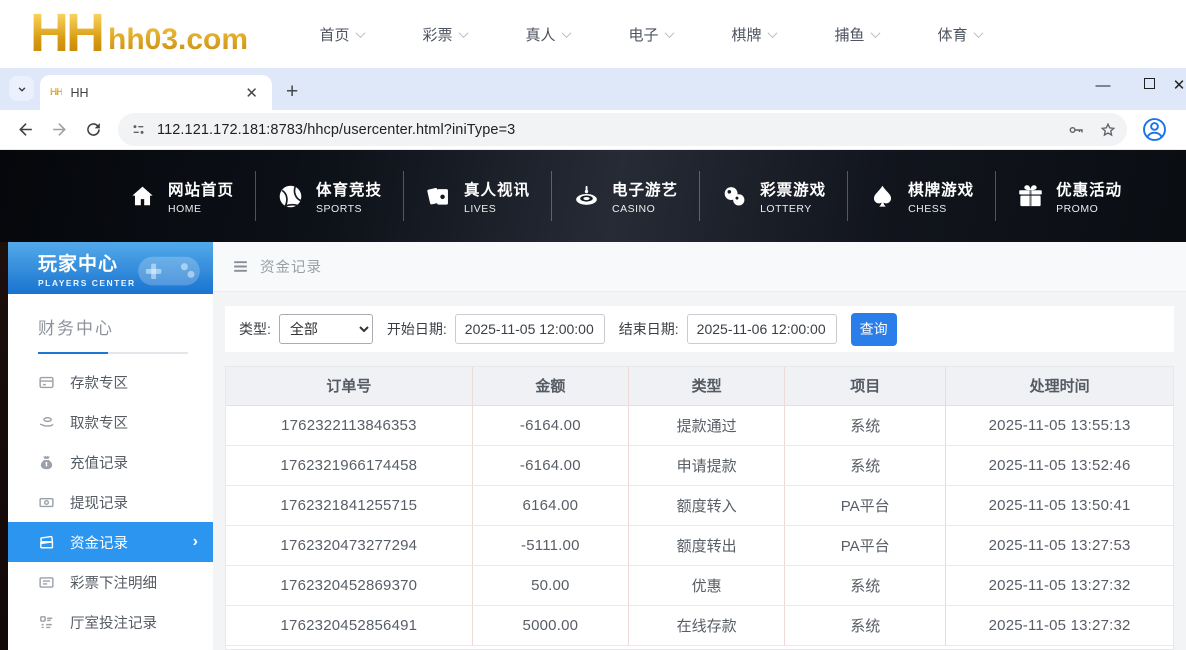 The height and width of the screenshot is (650, 1186). Describe the element at coordinates (699, 267) in the screenshot. I see `breadcrumb: 资金记录` at that location.